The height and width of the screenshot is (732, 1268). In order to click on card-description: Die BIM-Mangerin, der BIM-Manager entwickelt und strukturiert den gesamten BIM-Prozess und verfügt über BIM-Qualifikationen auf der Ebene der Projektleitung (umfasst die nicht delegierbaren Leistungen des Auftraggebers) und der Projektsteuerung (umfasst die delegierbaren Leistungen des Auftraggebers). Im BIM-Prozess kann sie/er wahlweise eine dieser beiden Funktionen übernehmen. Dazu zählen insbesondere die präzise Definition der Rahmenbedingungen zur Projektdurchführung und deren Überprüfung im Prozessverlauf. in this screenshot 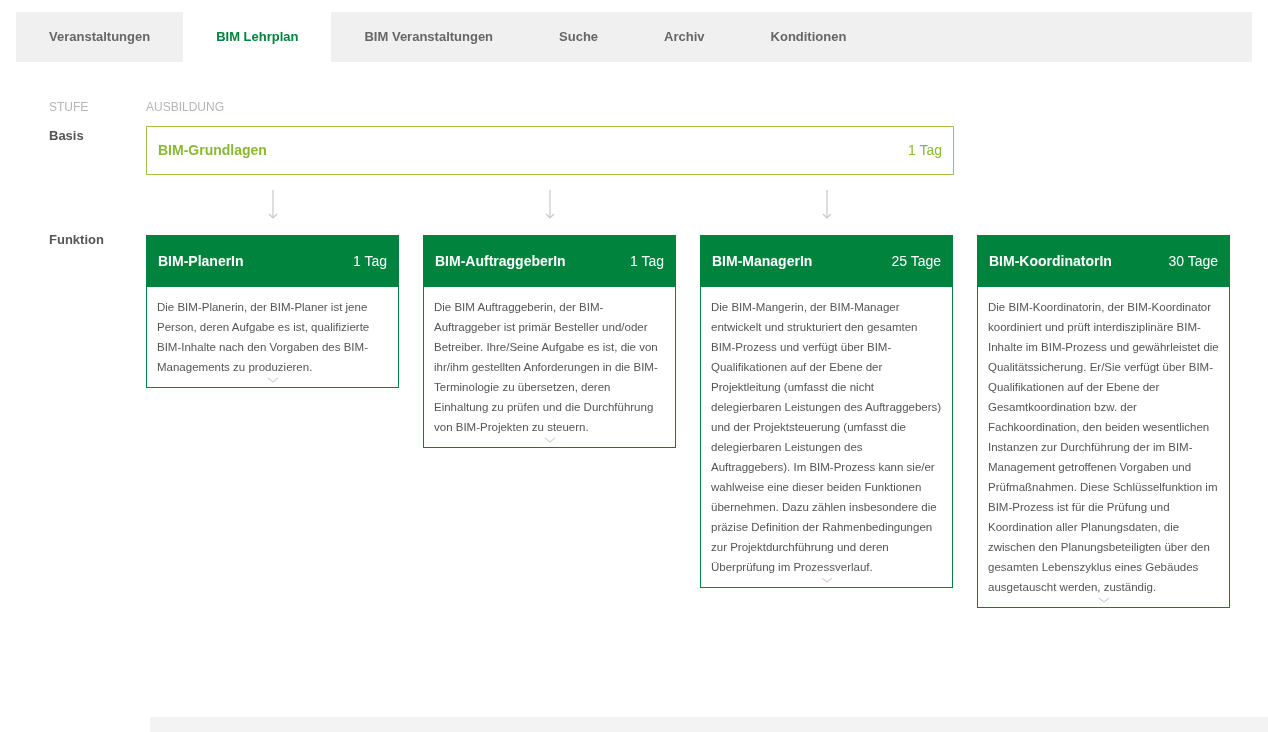, I will do `click(826, 437)`.